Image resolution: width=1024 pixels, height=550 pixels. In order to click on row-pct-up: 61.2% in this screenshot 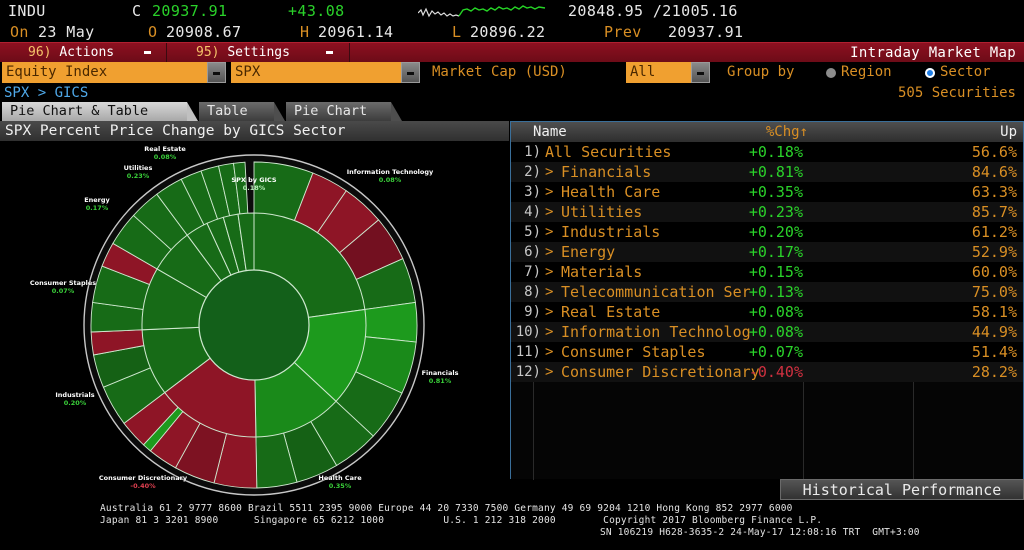, I will do `click(994, 232)`.